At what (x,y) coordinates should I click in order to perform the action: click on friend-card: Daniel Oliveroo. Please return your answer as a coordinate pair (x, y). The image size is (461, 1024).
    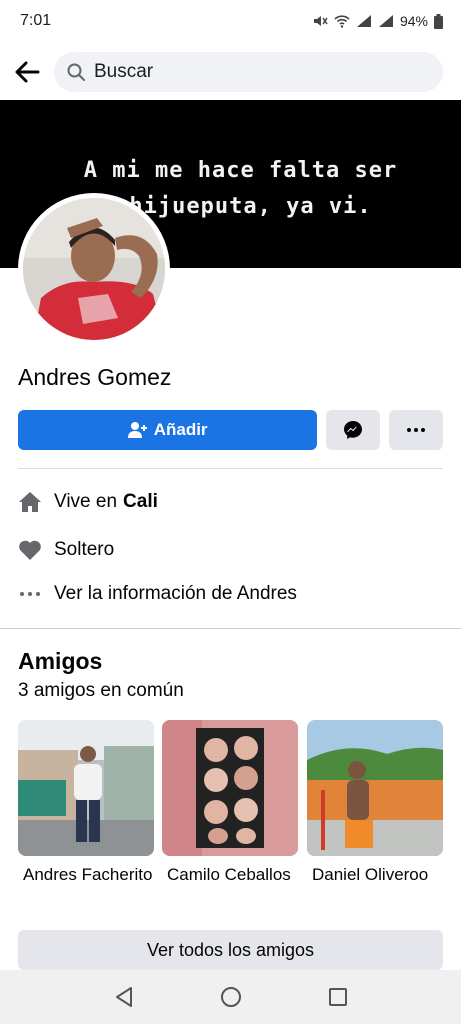
    Looking at the image, I should click on (375, 803).